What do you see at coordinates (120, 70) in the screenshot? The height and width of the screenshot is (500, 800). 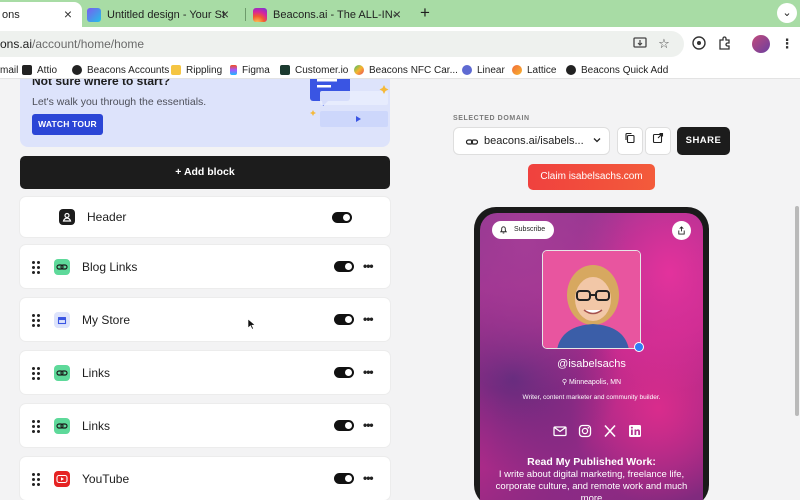 I see `bookmark-beacons-accounts: Beacons Accounts` at bounding box center [120, 70].